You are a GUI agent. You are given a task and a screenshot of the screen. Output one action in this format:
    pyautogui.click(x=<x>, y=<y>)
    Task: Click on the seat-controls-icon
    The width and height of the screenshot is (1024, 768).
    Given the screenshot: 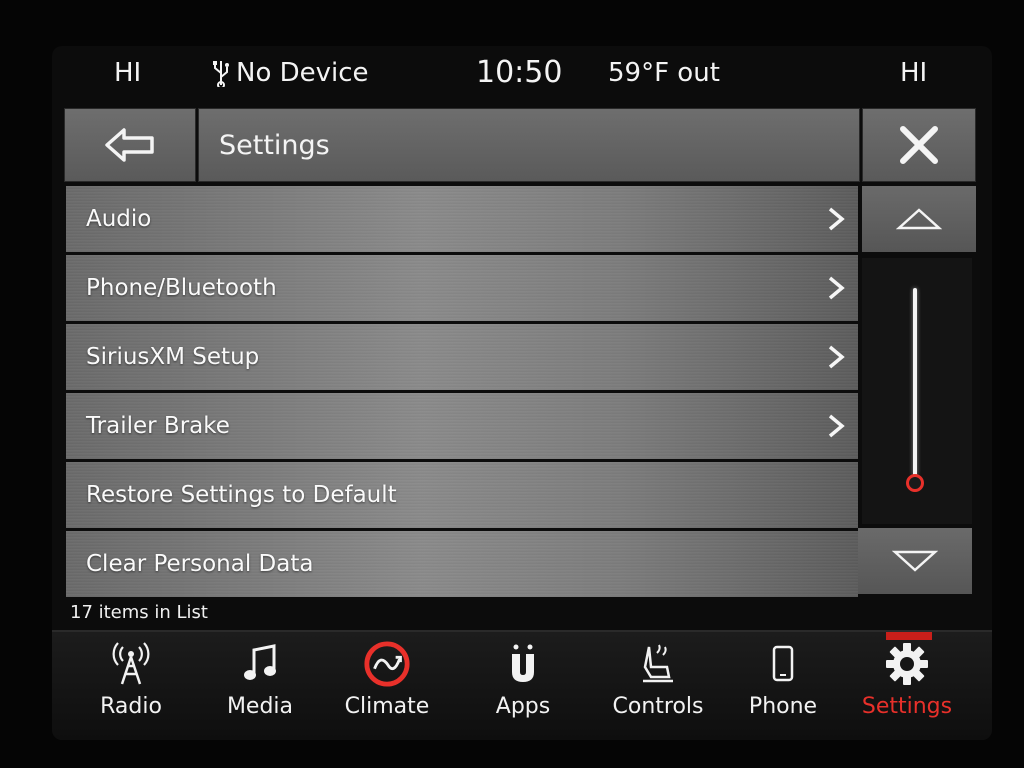 What is the action you would take?
    pyautogui.click(x=658, y=664)
    